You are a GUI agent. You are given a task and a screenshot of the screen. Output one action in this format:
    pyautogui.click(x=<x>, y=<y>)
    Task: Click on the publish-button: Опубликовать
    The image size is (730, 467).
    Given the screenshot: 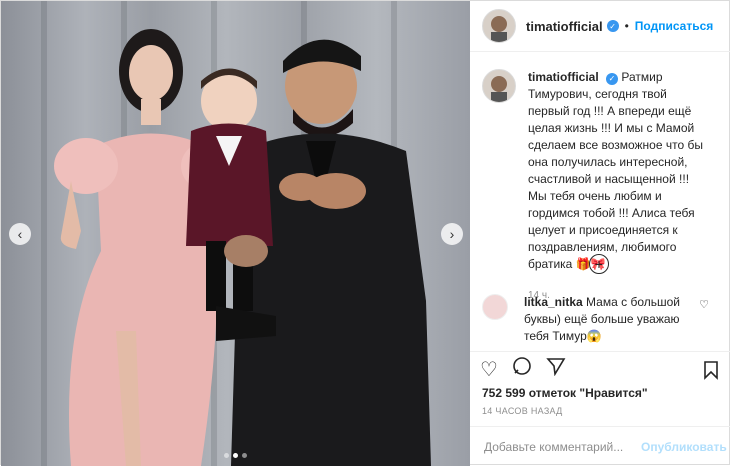 What is the action you would take?
    pyautogui.click(x=684, y=447)
    